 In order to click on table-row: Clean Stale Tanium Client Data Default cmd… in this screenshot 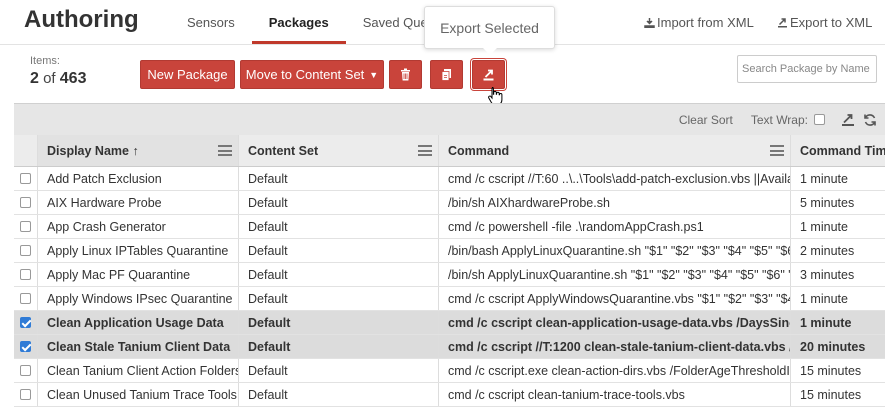, I will do `click(449, 347)`.